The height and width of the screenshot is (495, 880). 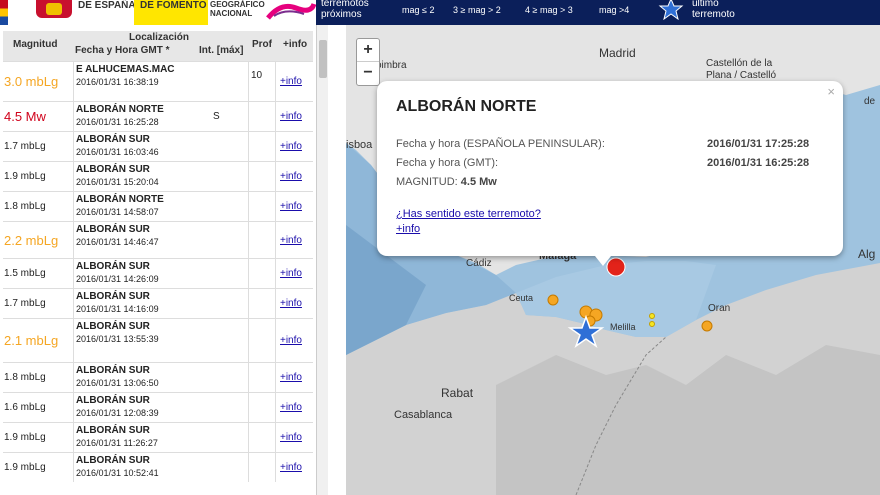 What do you see at coordinates (468, 214) in the screenshot?
I see `felt-report-link: ¿Has sentido este terremoto?` at bounding box center [468, 214].